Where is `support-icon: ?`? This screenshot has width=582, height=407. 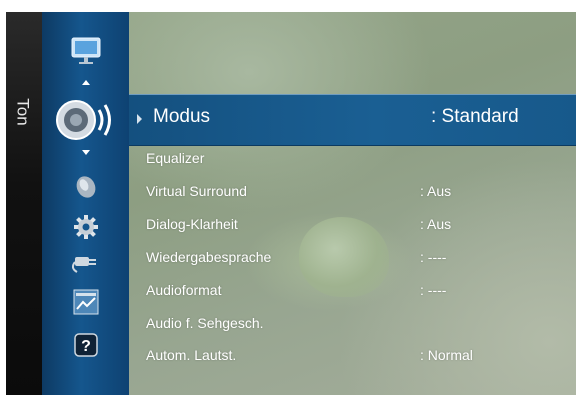 support-icon: ? is located at coordinates (85, 345).